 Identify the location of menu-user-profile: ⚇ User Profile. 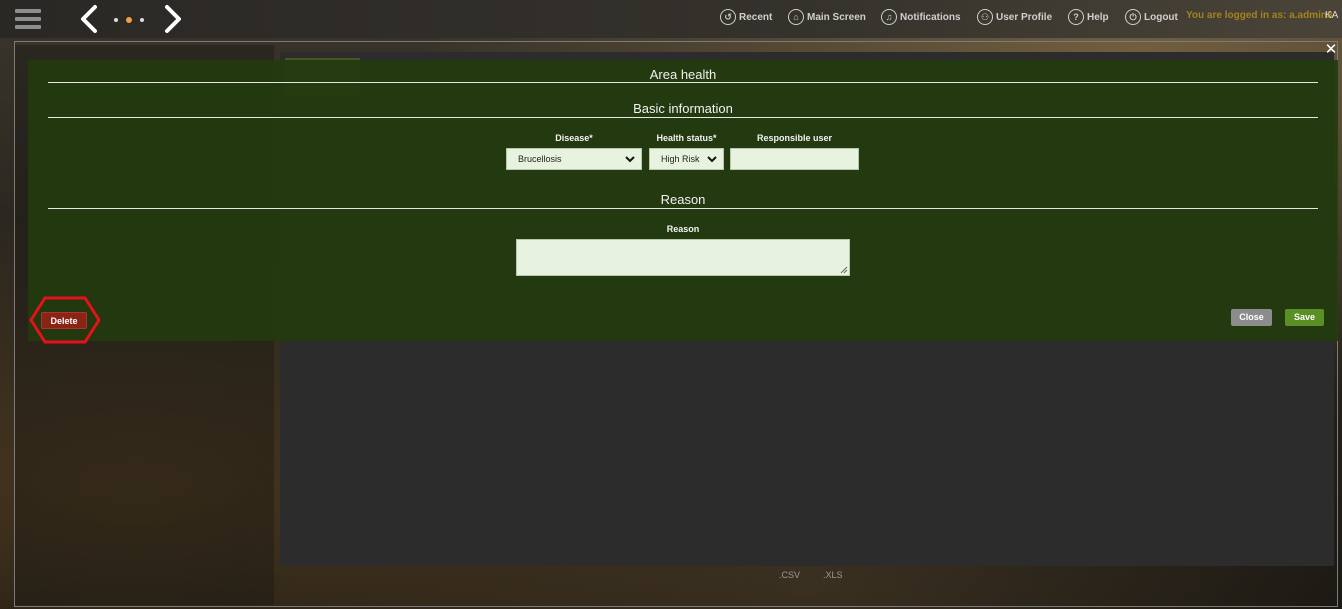
(1014, 17).